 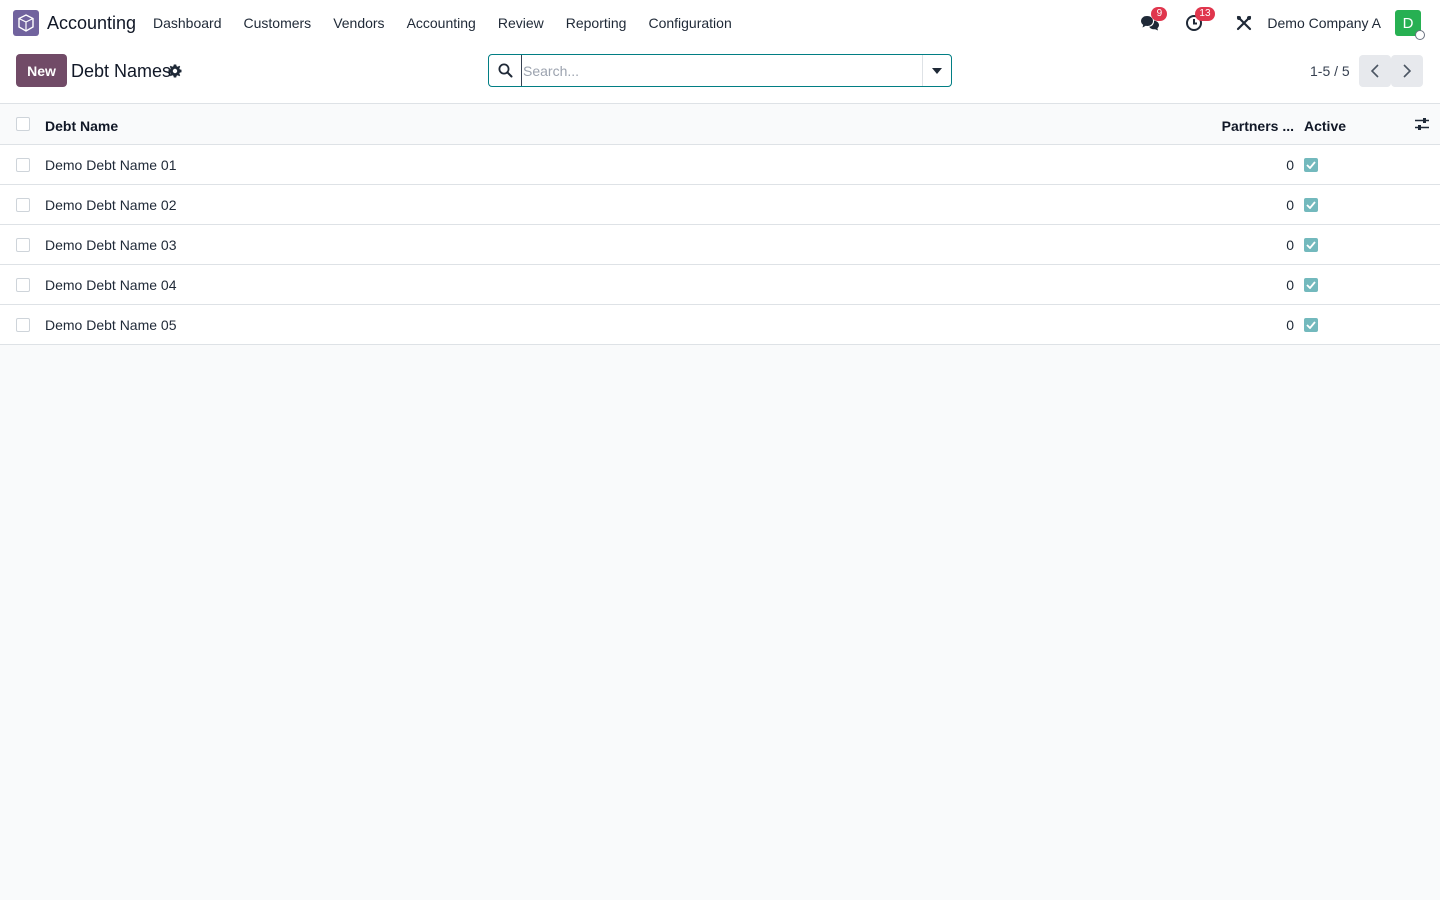 What do you see at coordinates (596, 23) in the screenshot?
I see `menu-reporting: Reporting` at bounding box center [596, 23].